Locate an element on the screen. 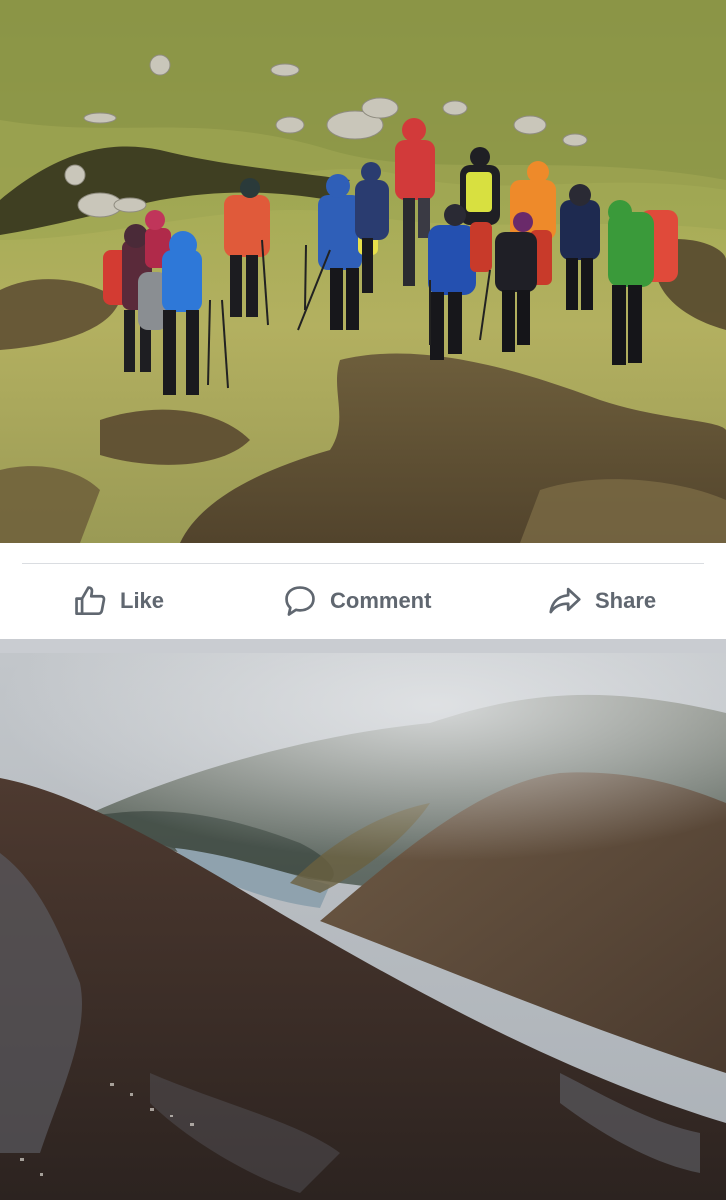 The width and height of the screenshot is (726, 1200). share-button: Share is located at coordinates (600, 601).